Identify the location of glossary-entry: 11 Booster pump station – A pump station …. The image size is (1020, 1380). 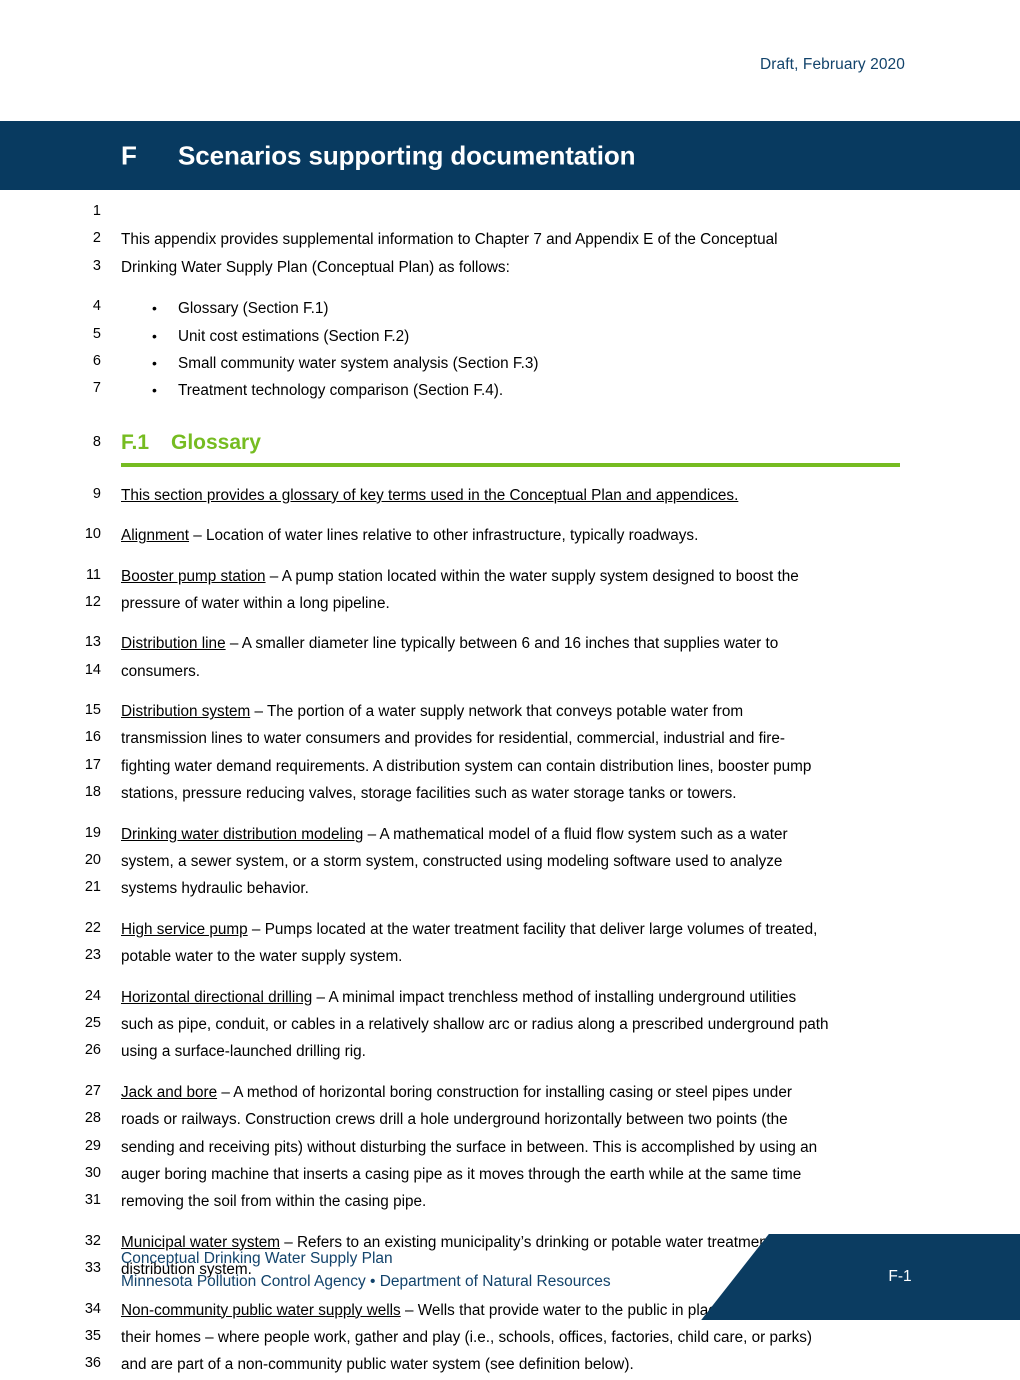
(510, 591).